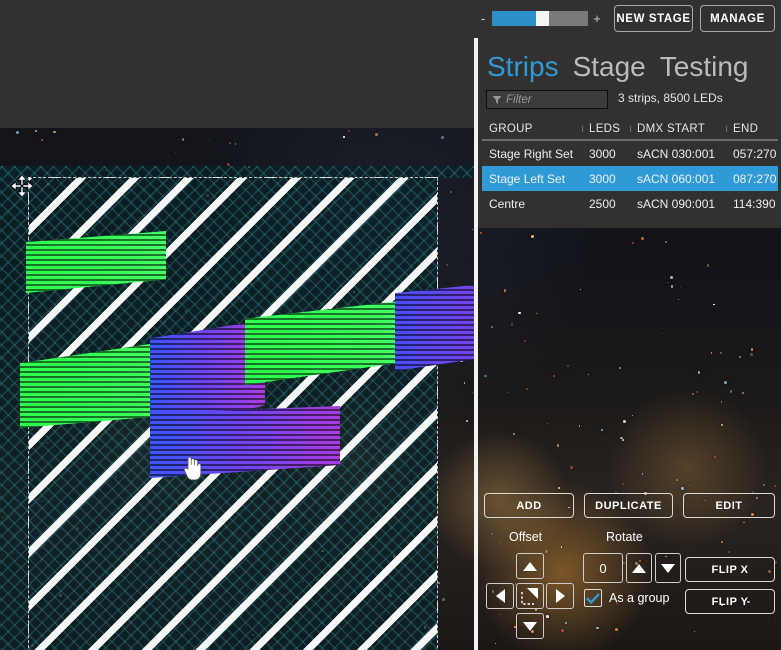 This screenshot has height=650, width=781. Describe the element at coordinates (560, 596) in the screenshot. I see `offset-right-button` at that location.